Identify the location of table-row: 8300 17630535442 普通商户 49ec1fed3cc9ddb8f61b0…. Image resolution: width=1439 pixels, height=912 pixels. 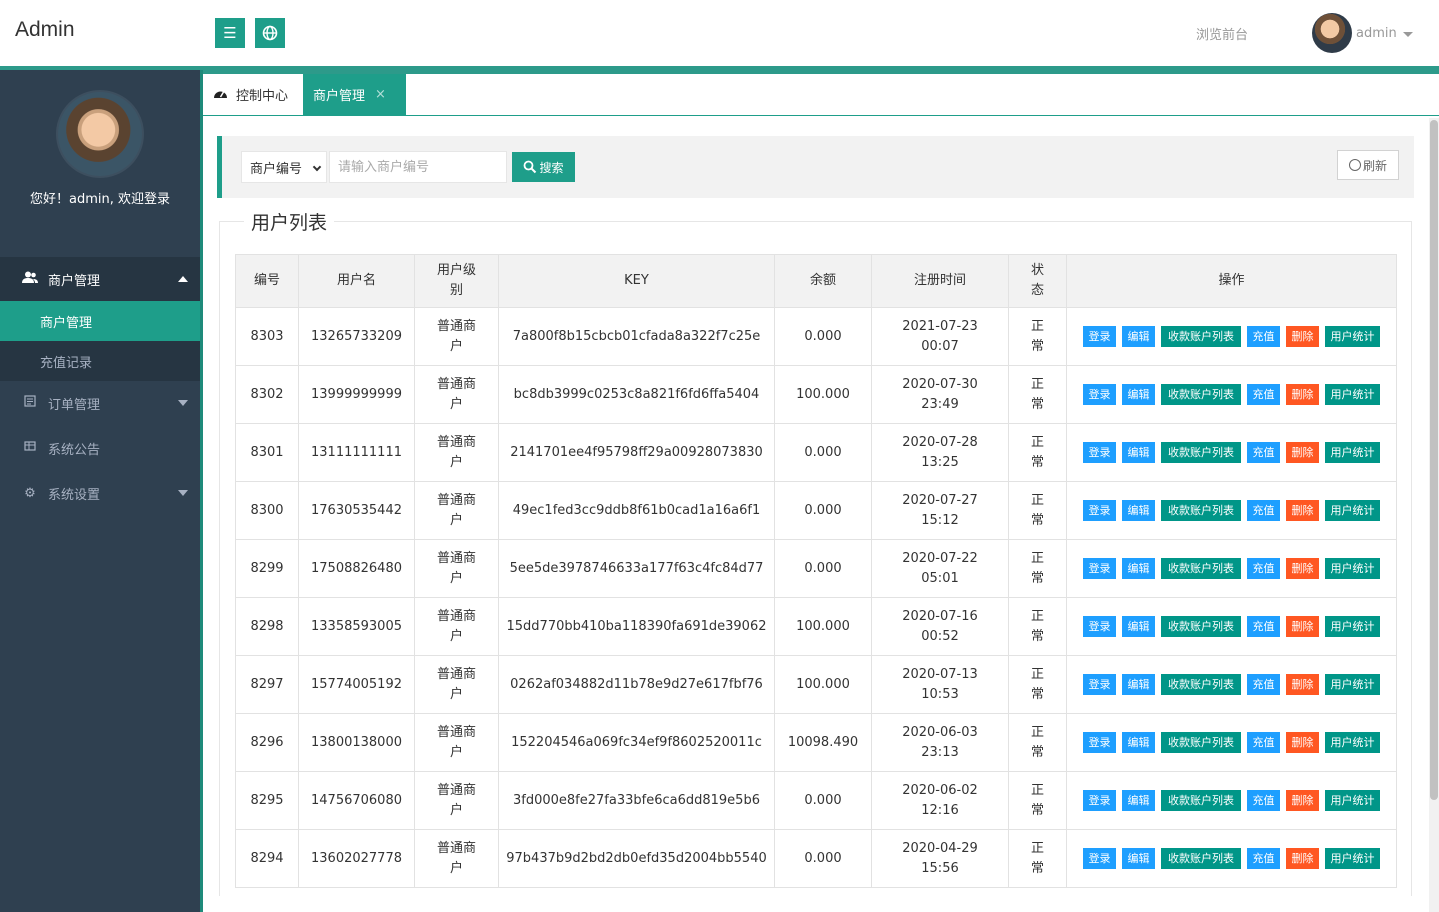
(816, 510).